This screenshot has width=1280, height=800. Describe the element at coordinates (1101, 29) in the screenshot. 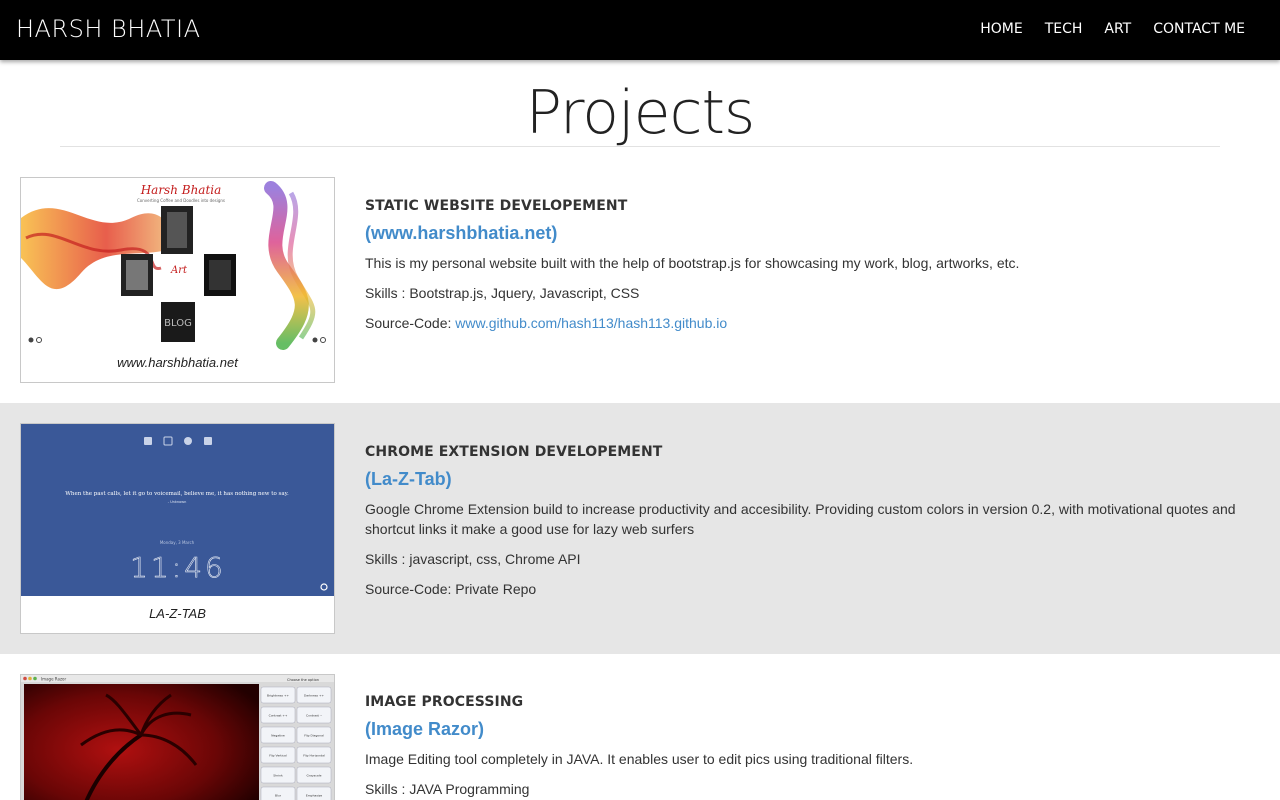

I see `nav-menu: HOME TECH ART CONTACT ME` at that location.